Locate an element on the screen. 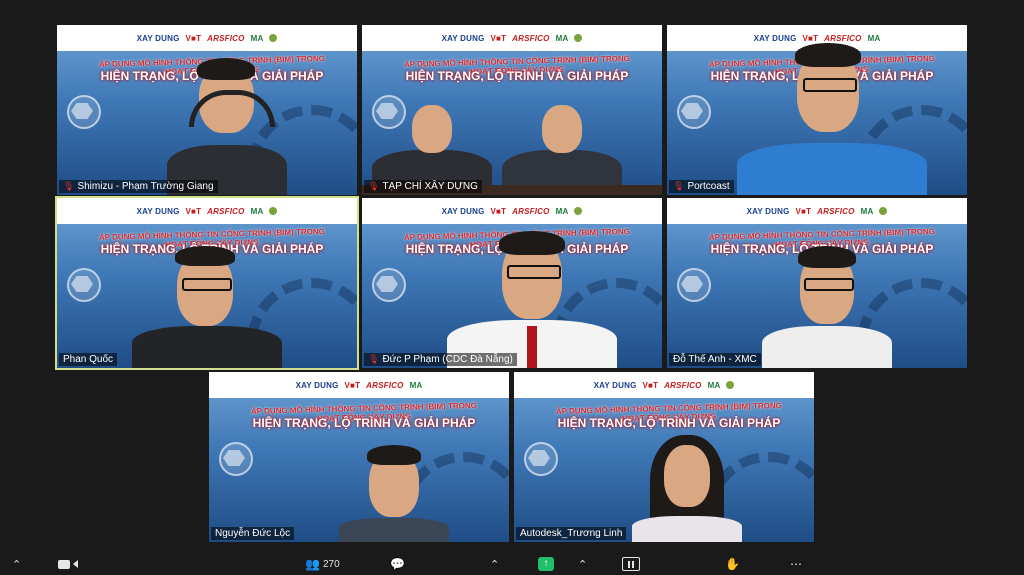 Image resolution: width=1024 pixels, height=575 pixels. participant-name: Đức P Phạm (CDC Đà Nẵng) is located at coordinates (447, 359).